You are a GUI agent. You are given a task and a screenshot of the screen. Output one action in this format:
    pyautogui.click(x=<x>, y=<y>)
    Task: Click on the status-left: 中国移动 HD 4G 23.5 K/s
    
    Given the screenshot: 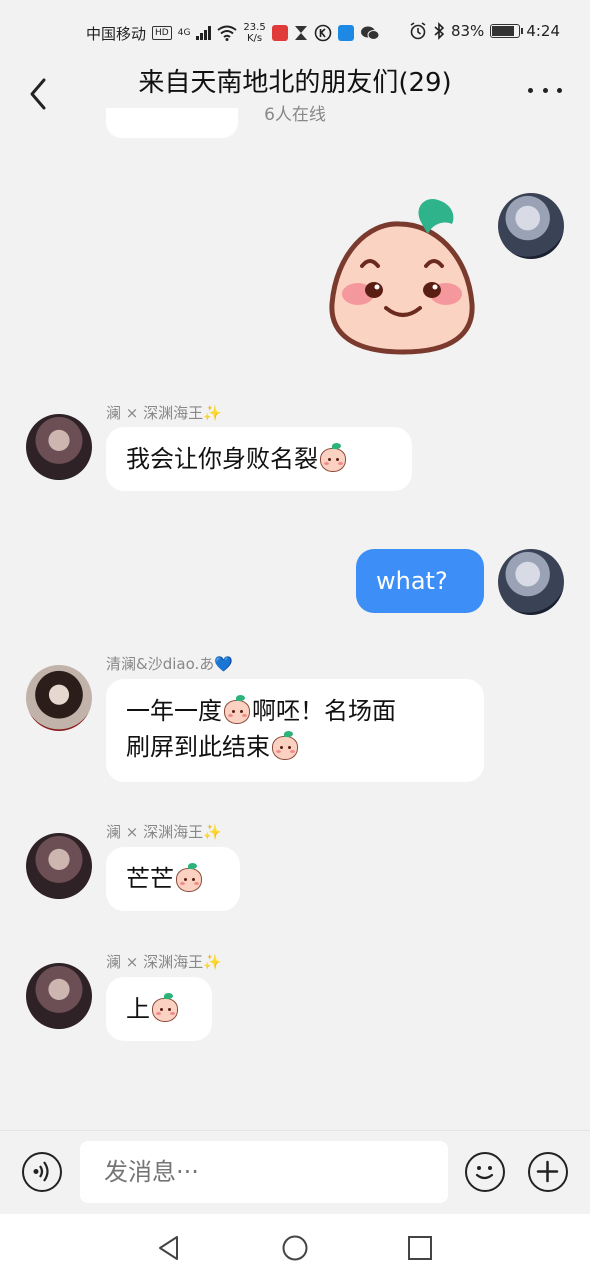 What is the action you would take?
    pyautogui.click(x=233, y=33)
    